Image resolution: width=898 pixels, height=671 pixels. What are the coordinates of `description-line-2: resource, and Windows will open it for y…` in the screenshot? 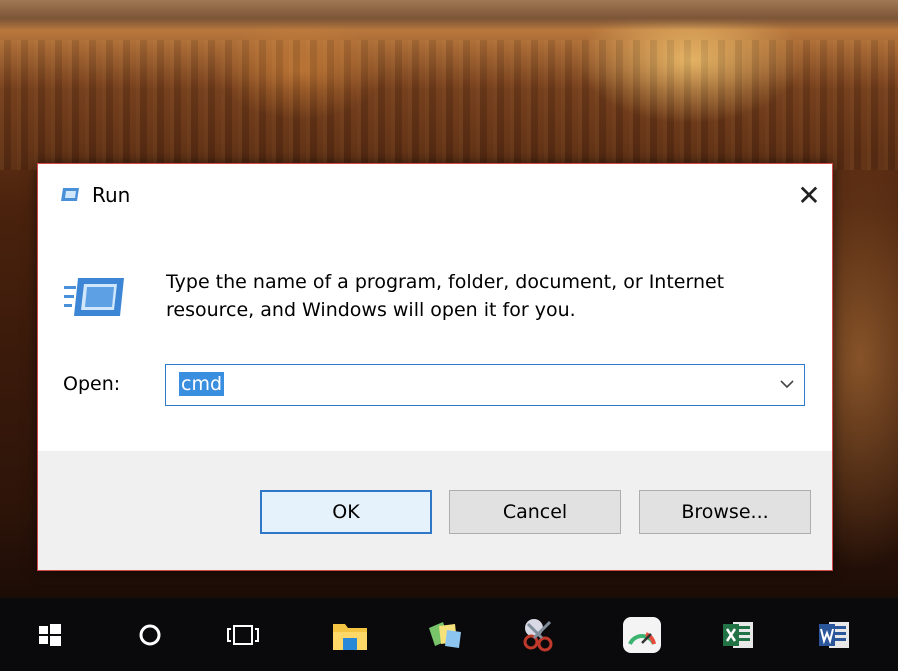 It's located at (371, 310).